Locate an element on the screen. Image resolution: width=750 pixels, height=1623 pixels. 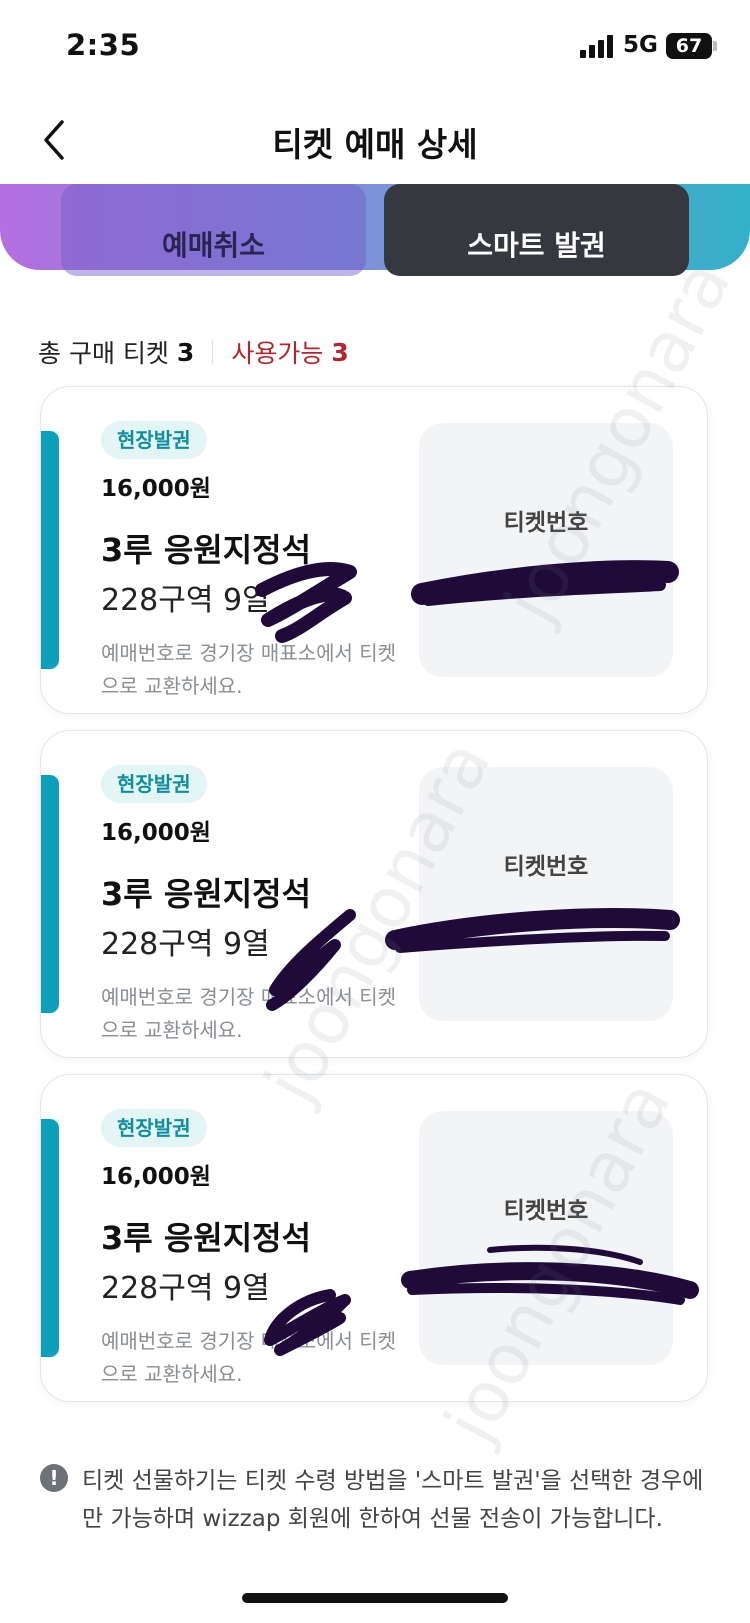
info-icon: ! is located at coordinates (54, 1478).